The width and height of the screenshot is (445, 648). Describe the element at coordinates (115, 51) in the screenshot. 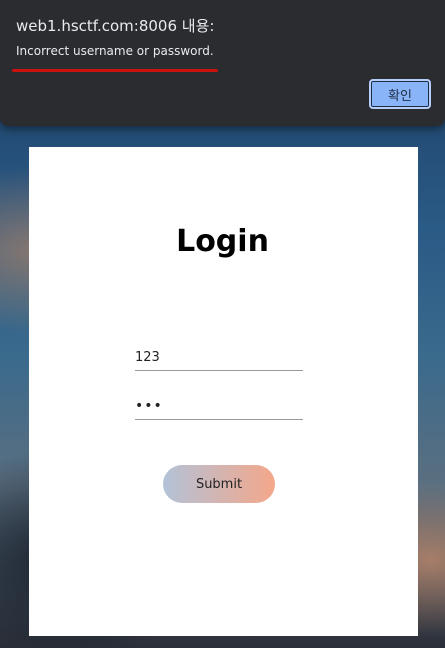

I see `alert-message: Incorrect username or password.` at that location.